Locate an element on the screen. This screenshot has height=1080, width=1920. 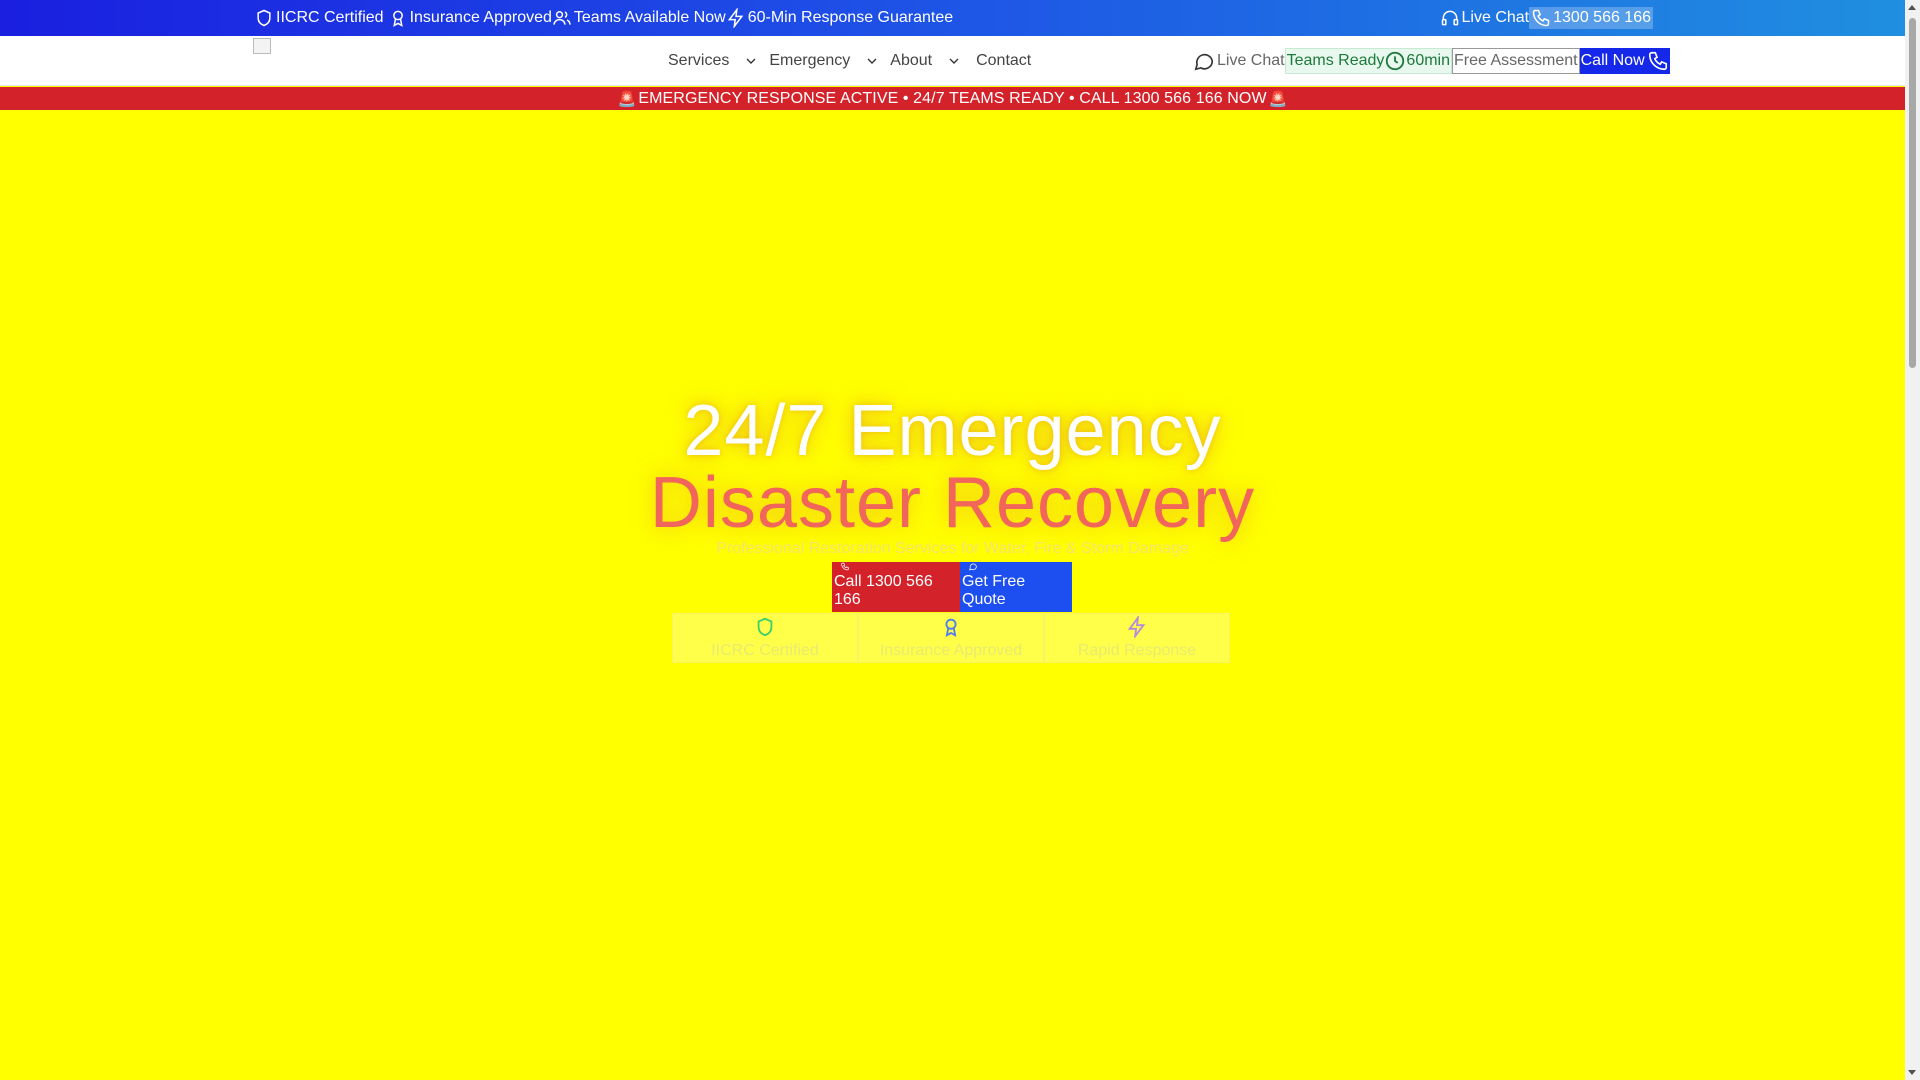
hero-cta-group: Call 1300 566 166 Get Free Quote is located at coordinates (952, 587).